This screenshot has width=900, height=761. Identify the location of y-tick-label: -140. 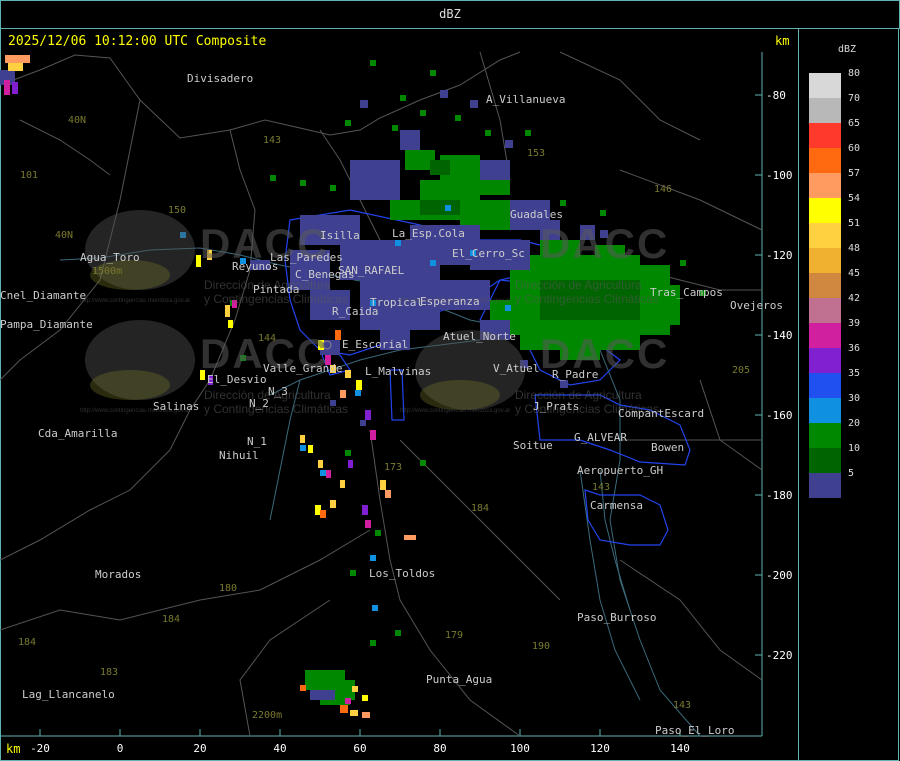
(779, 335).